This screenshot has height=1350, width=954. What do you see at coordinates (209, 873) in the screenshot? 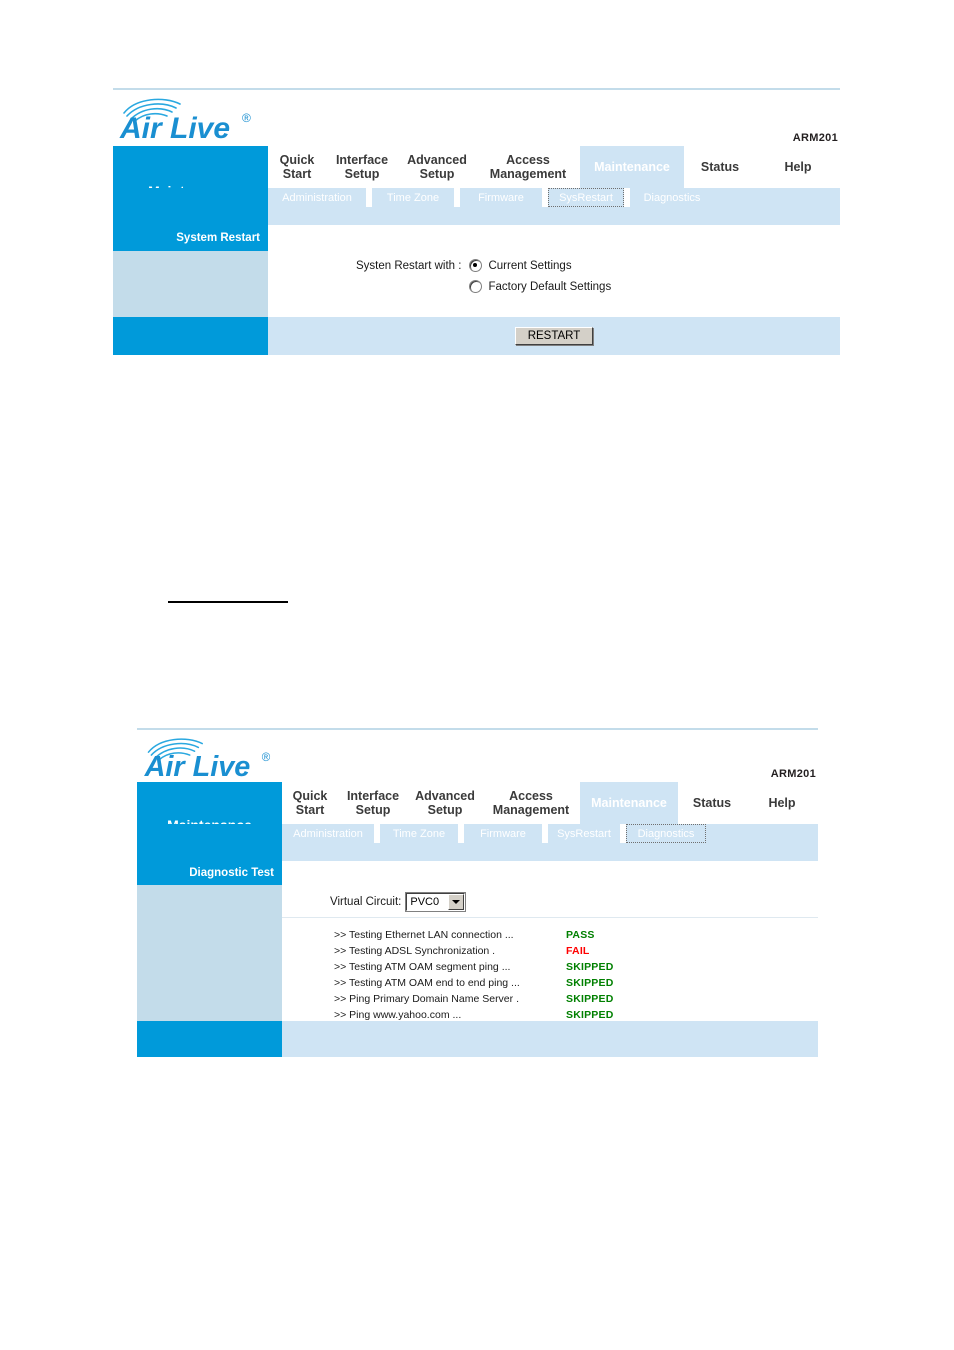
I see `group-label-diagnostic-test: Diagnostic Test` at bounding box center [209, 873].